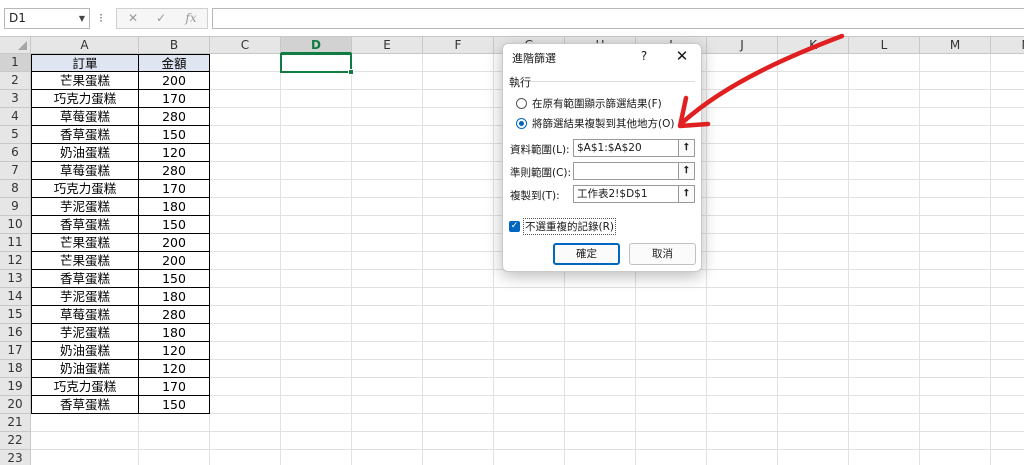  I want to click on table-cell: 280, so click(174, 171).